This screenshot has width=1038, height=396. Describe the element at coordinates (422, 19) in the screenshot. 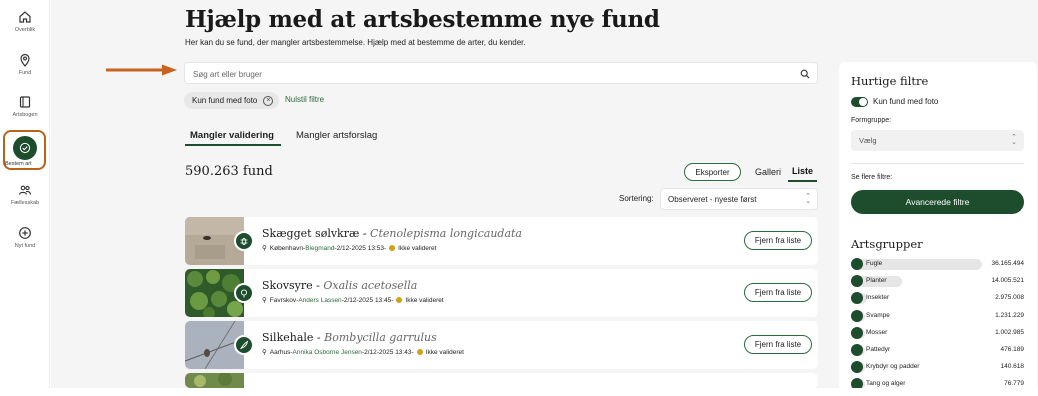

I see `page-title: Hjælp med at artsbestemme nye fund` at that location.